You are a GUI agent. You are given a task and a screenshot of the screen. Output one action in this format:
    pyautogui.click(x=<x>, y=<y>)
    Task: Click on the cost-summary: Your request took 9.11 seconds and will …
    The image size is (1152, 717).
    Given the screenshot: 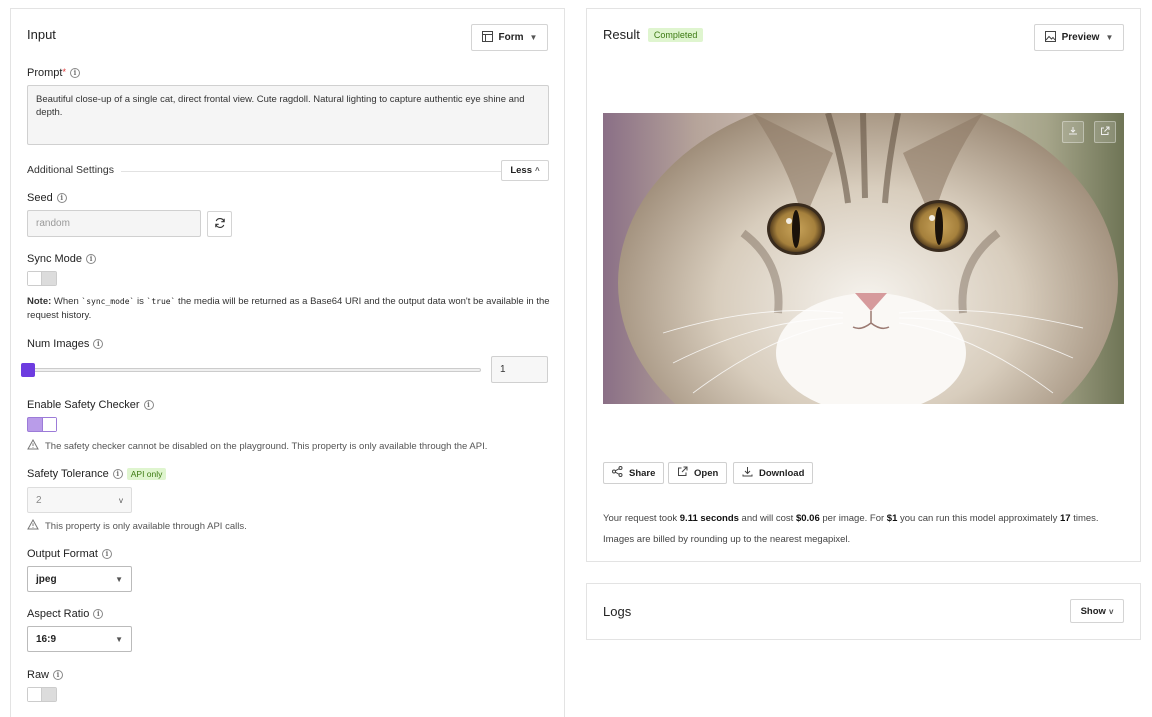 What is the action you would take?
    pyautogui.click(x=851, y=518)
    